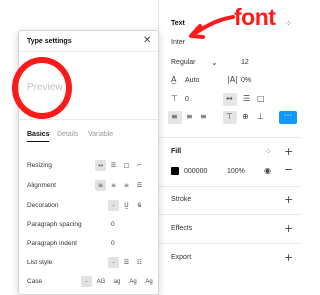 This screenshot has width=320, height=295. I want to click on list-none-option: -, so click(113, 262).